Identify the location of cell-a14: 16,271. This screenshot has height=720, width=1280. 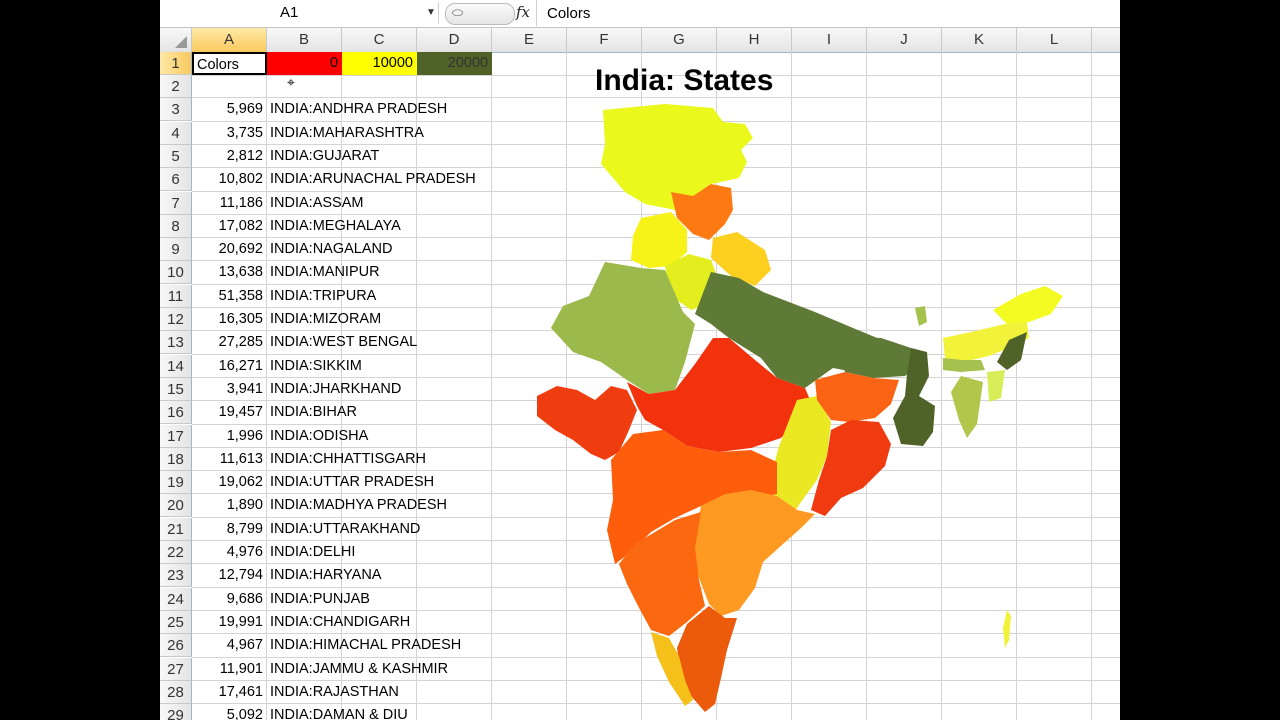
(229, 366).